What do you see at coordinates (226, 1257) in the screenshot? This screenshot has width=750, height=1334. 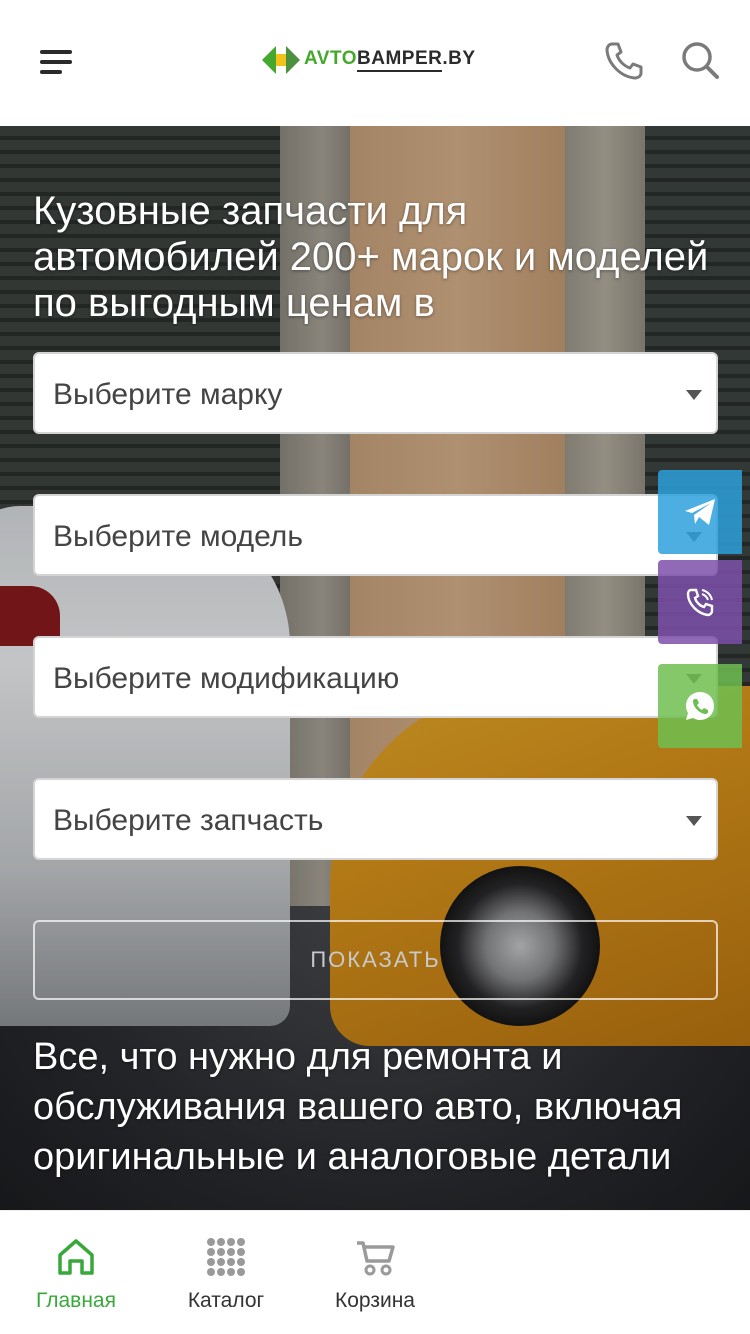 I see `grid-icon` at bounding box center [226, 1257].